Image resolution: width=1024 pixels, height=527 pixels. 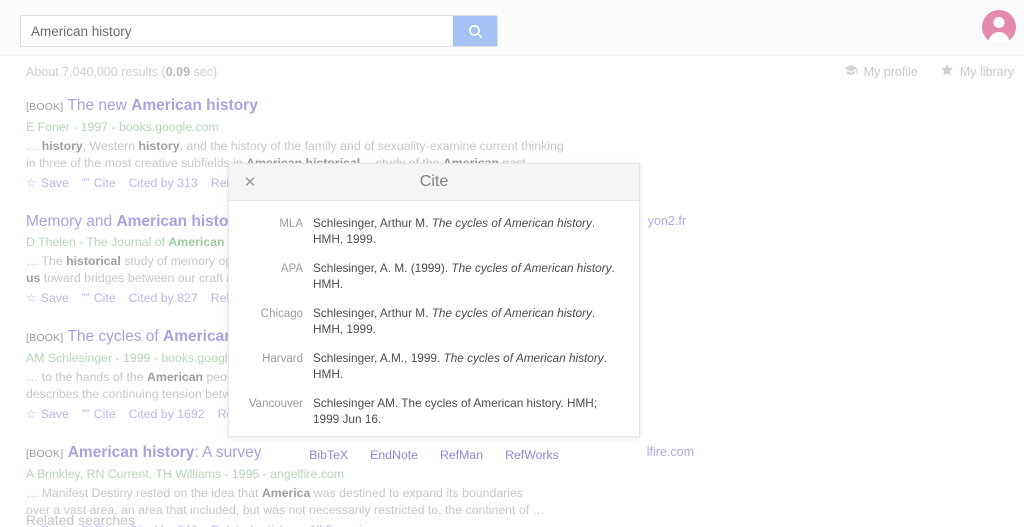 What do you see at coordinates (167, 414) in the screenshot?
I see `cited-by-link: Cited by 1692` at bounding box center [167, 414].